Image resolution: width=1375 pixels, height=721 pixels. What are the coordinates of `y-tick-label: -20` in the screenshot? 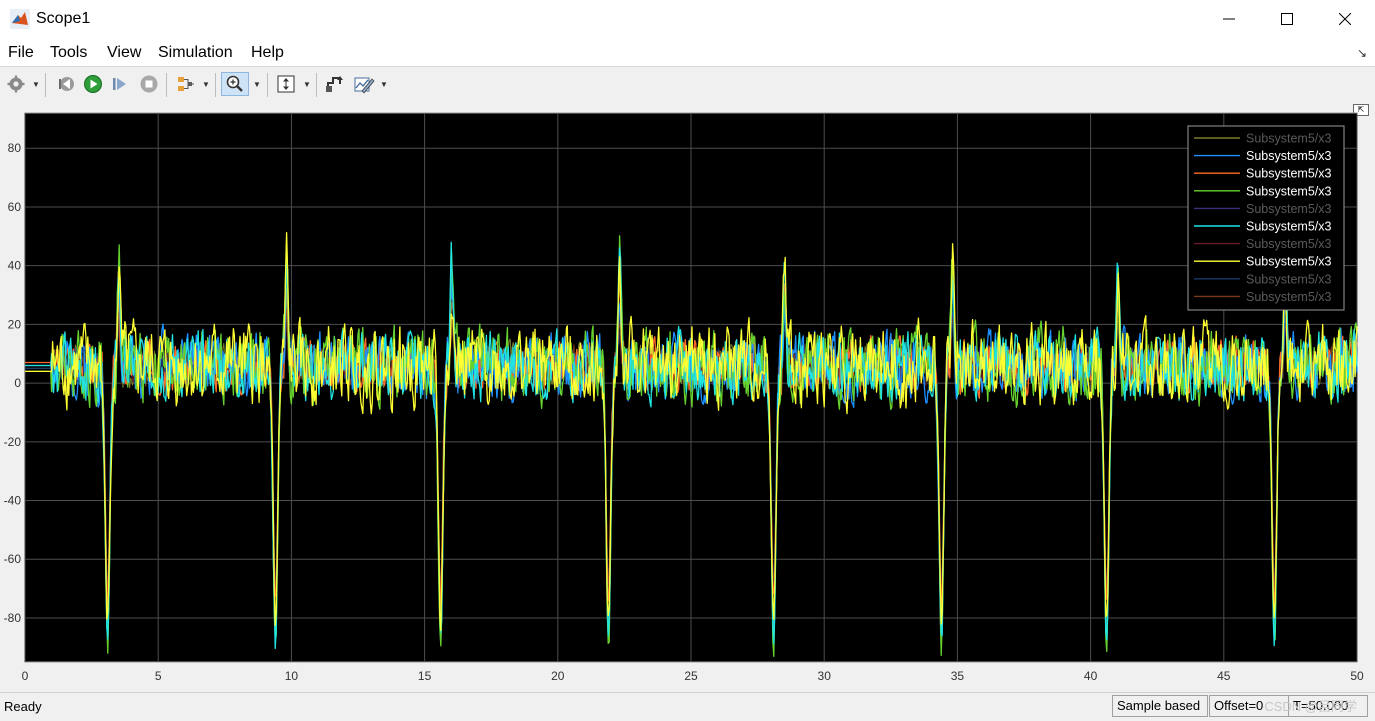 It's located at (13, 442).